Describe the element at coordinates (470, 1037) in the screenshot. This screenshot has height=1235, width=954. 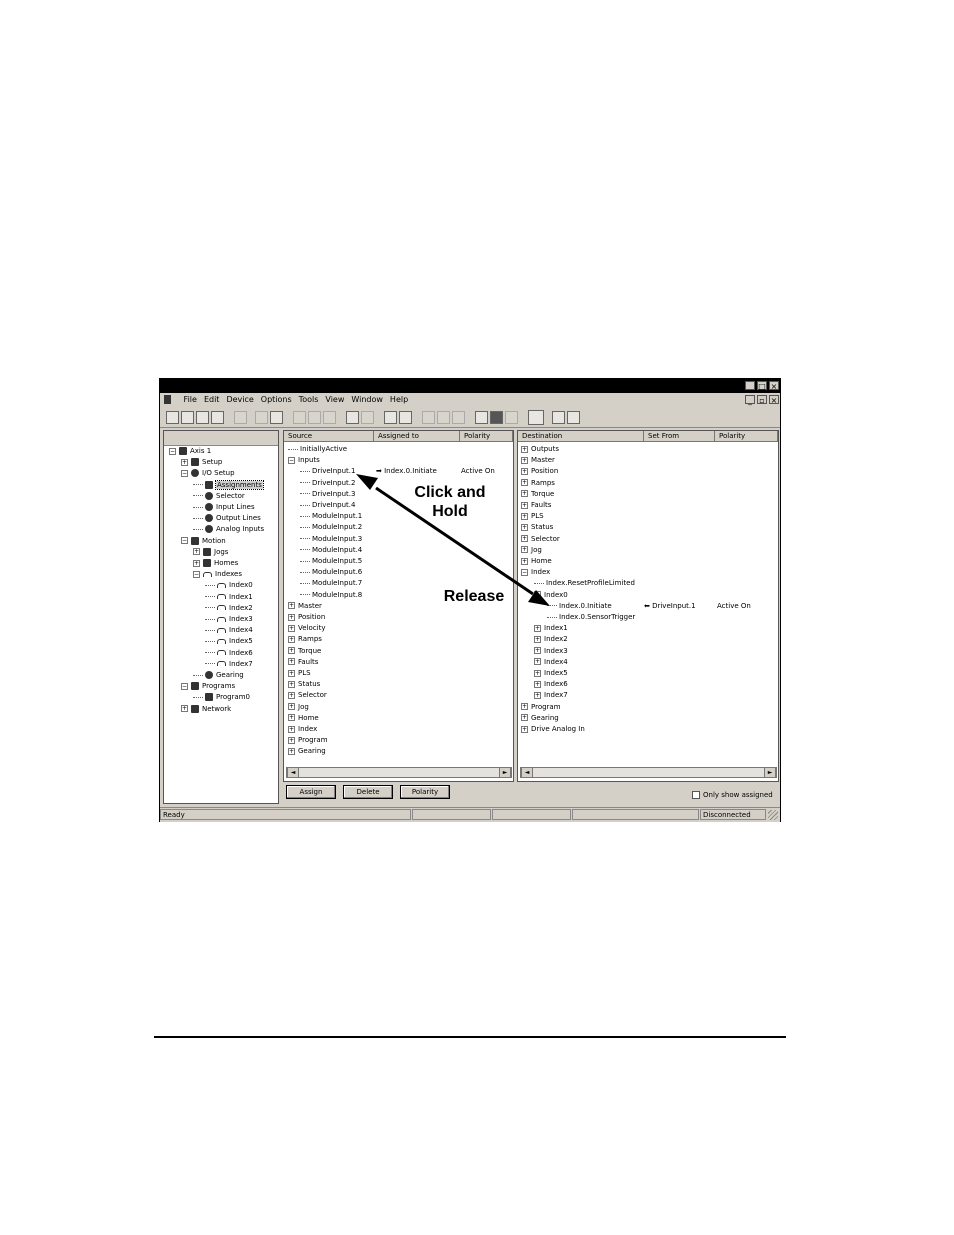
I see `page-rule` at that location.